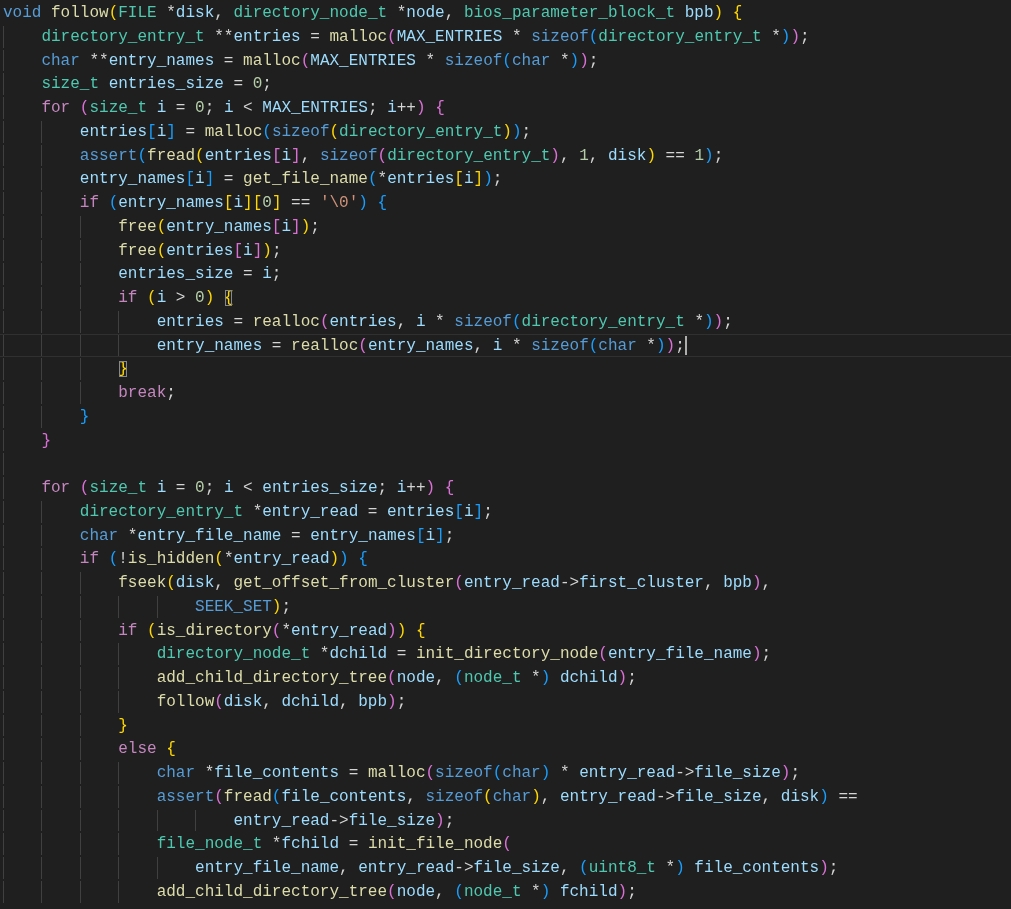 The width and height of the screenshot is (1011, 909). What do you see at coordinates (373, 13) in the screenshot?
I see `code-line: void follow(FILE *disk, directory_node_t *node, bios_parameter_block_t bpb) {` at bounding box center [373, 13].